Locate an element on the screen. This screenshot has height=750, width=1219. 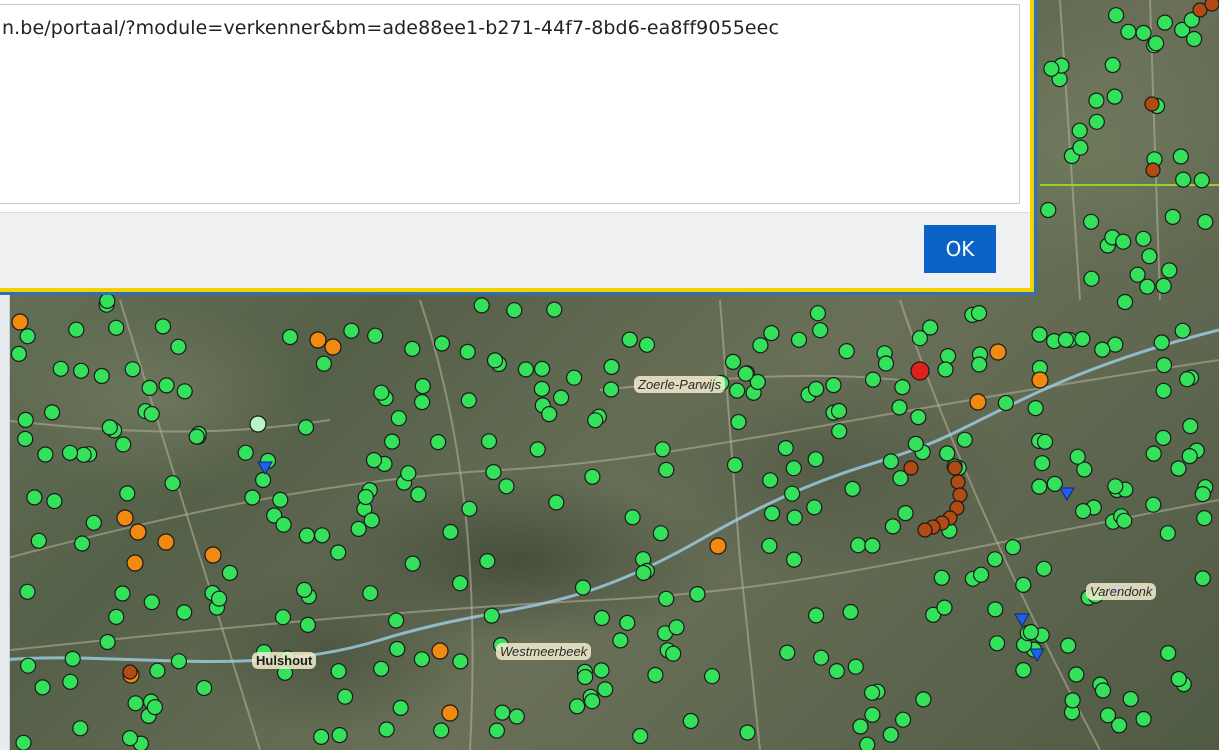
ok-button: OK is located at coordinates (960, 249).